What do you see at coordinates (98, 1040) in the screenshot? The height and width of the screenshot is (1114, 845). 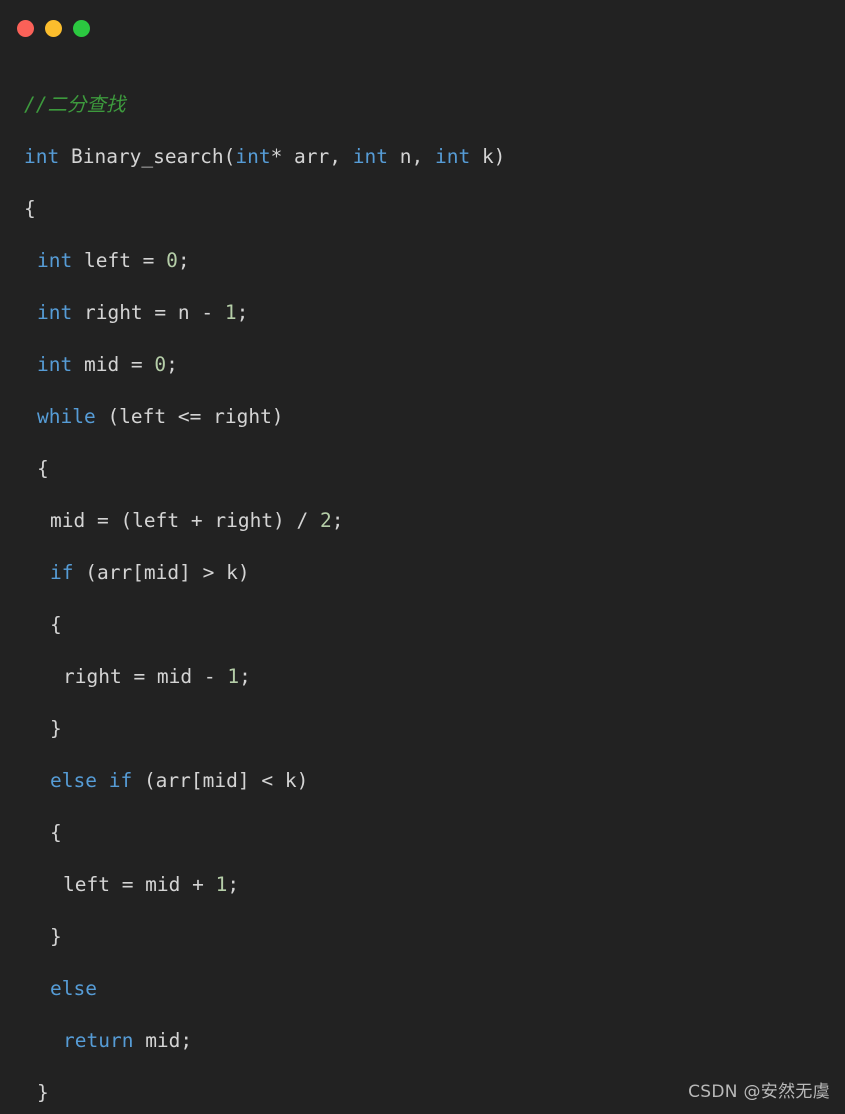 I see `code-token-kw: return` at bounding box center [98, 1040].